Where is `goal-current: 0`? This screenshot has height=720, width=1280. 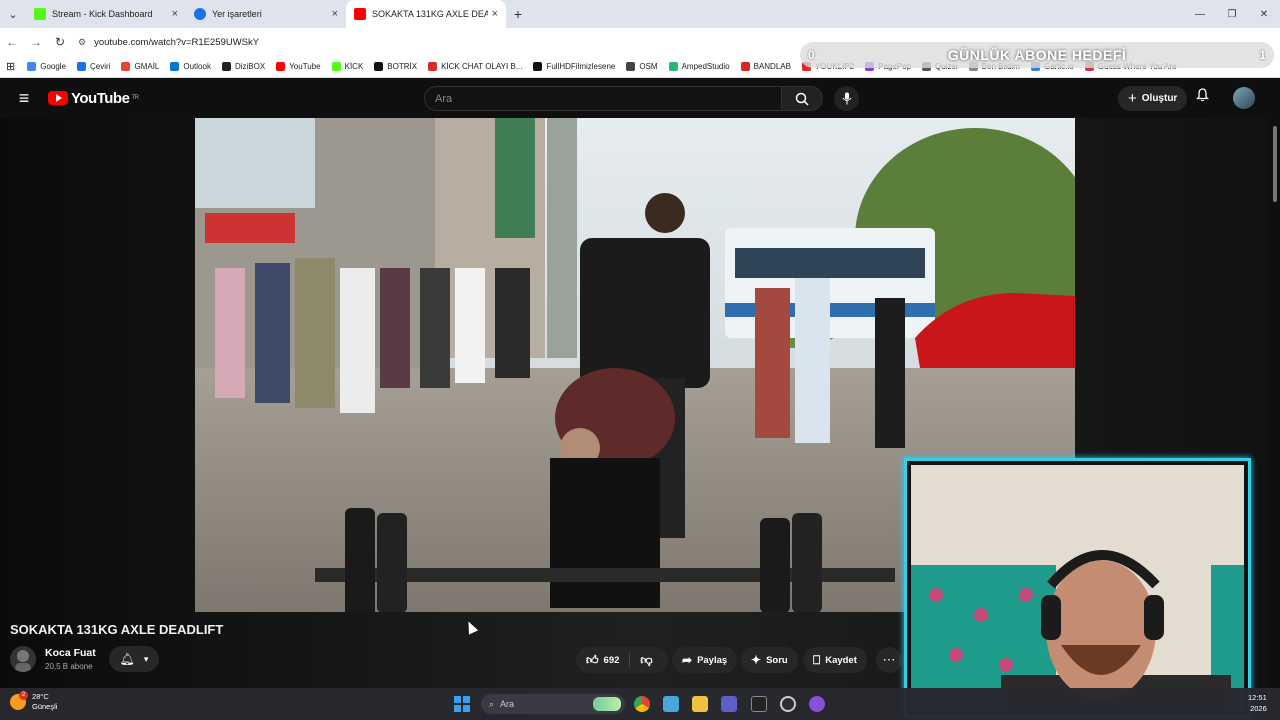
goal-current: 0 is located at coordinates (811, 55).